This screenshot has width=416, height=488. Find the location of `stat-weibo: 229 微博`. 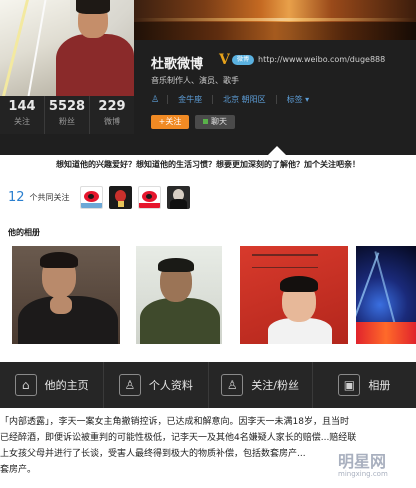

stat-weibo: 229 微博 is located at coordinates (112, 115).